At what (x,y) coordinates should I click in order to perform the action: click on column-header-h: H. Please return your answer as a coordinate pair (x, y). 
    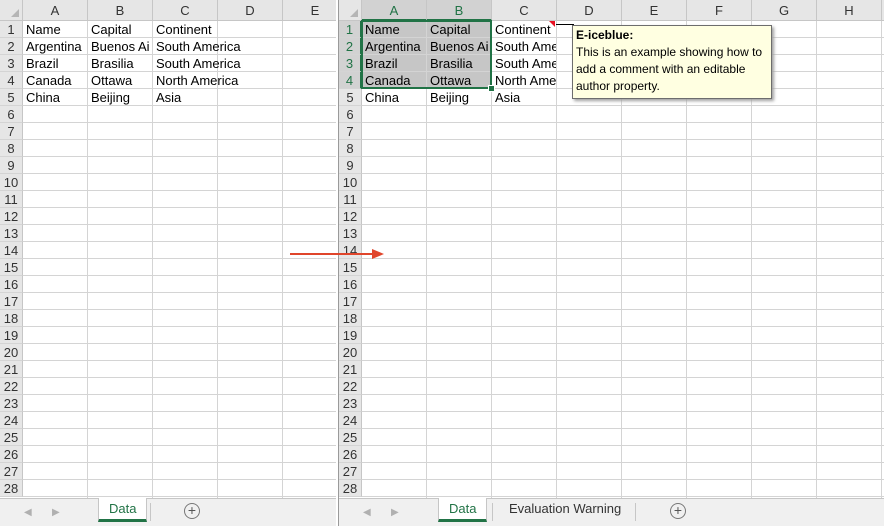
    Looking at the image, I should click on (849, 10).